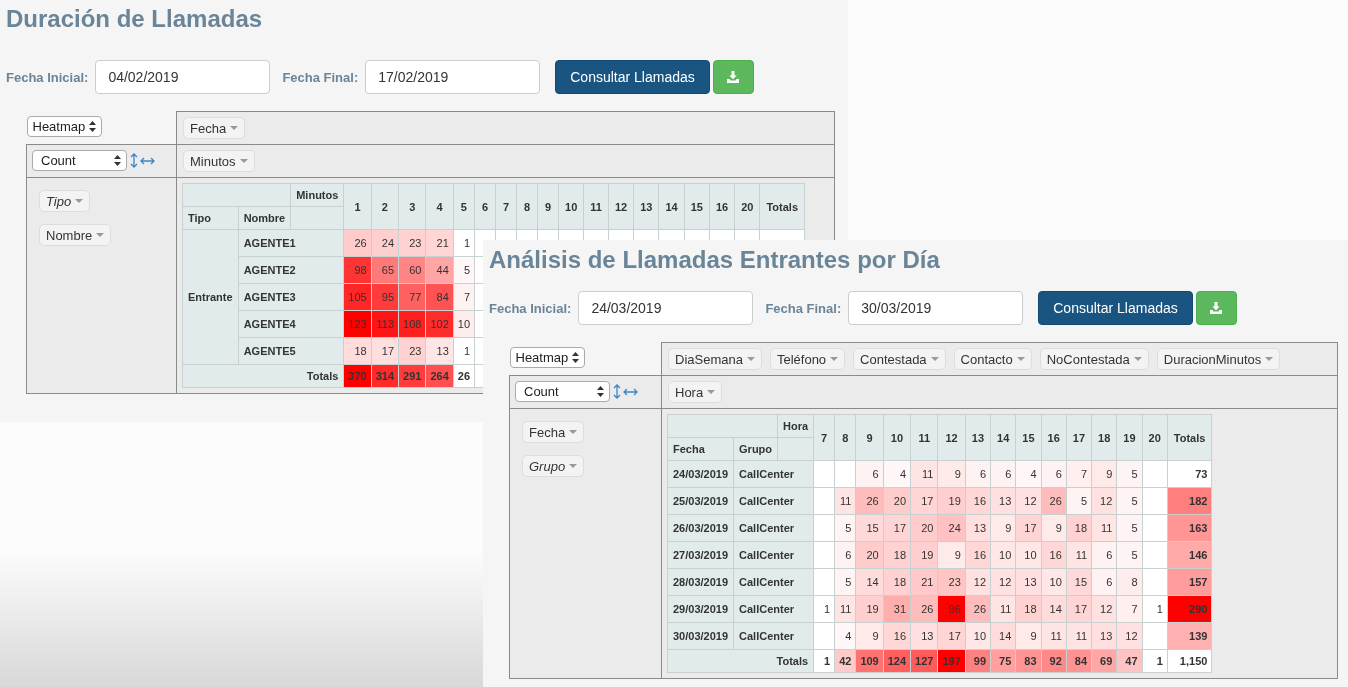  I want to click on column-axis-label: Minutos, so click(317, 195).